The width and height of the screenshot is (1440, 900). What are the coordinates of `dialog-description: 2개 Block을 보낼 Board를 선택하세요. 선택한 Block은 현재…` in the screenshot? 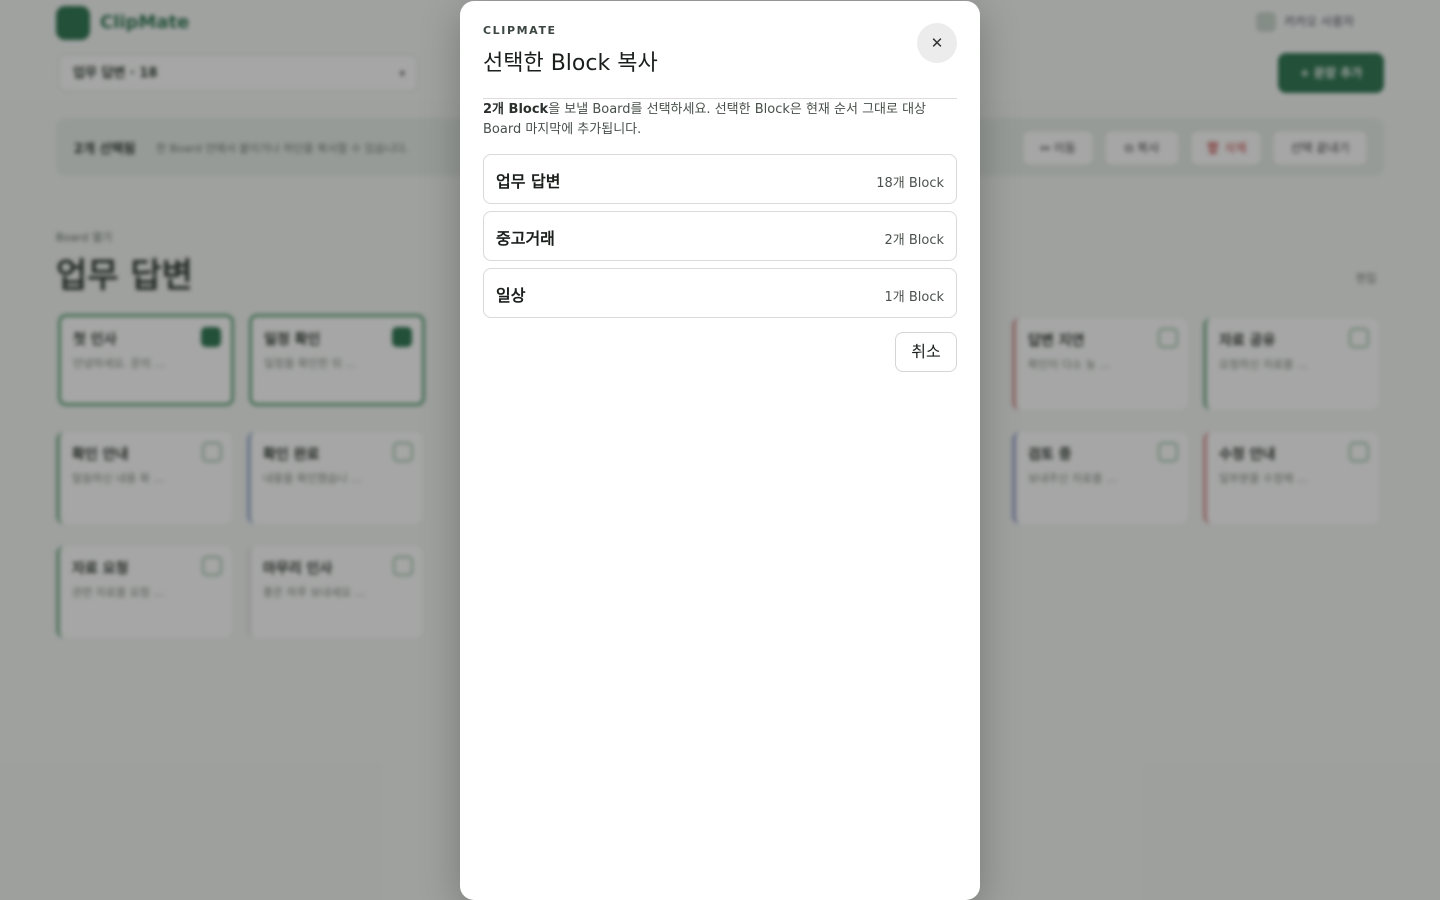 It's located at (720, 120).